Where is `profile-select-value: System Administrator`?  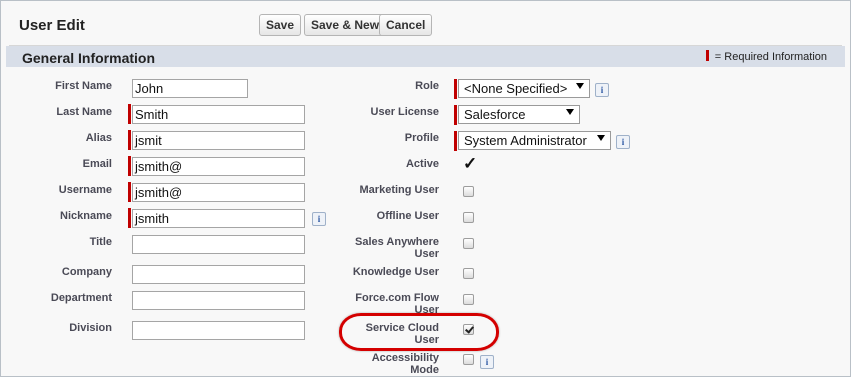
profile-select-value: System Administrator is located at coordinates (525, 140).